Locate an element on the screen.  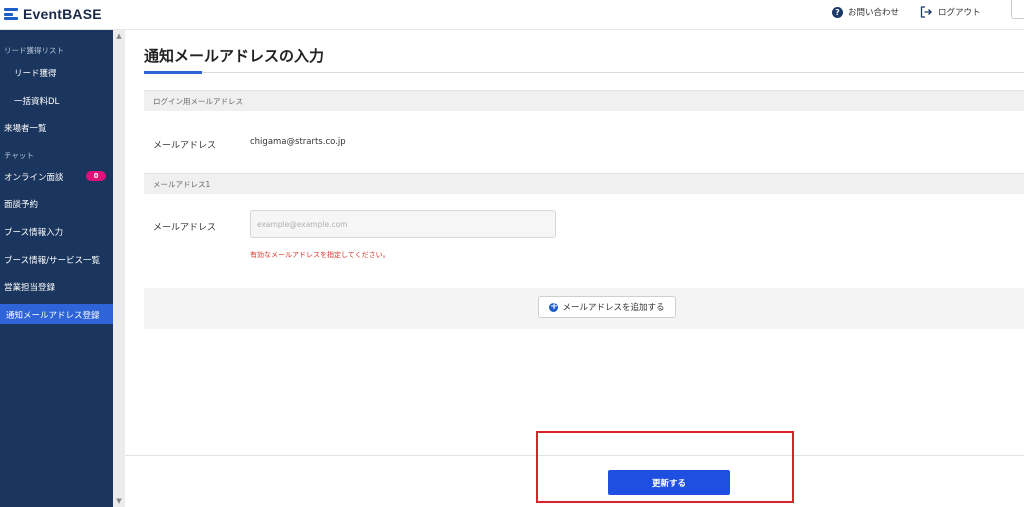
sidebar-item-booth-service-list: ブース情報/サービス一覧 is located at coordinates (56, 261).